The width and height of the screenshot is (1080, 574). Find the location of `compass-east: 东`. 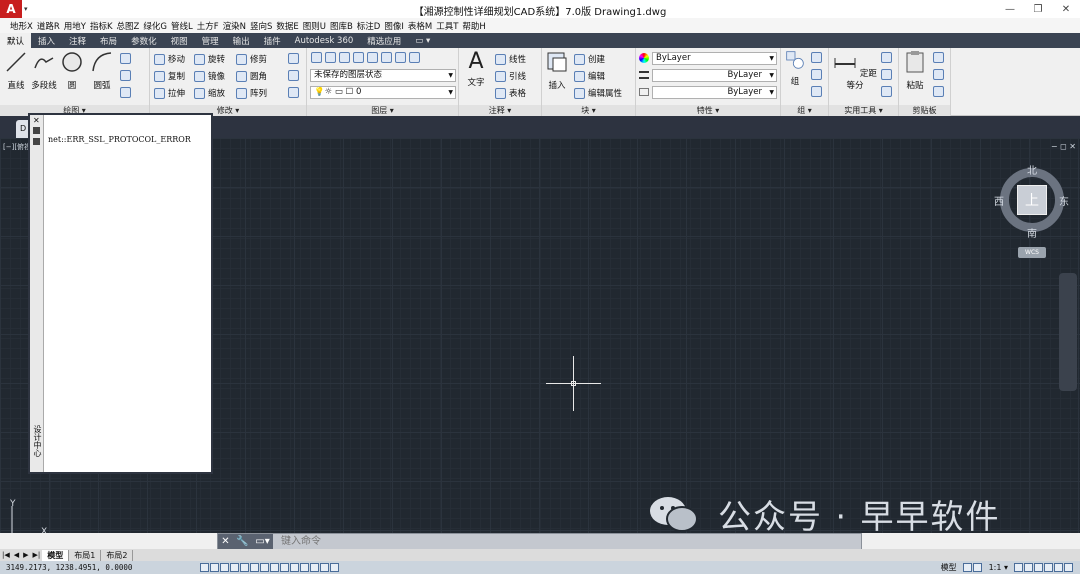

compass-east: 东 is located at coordinates (1064, 200).